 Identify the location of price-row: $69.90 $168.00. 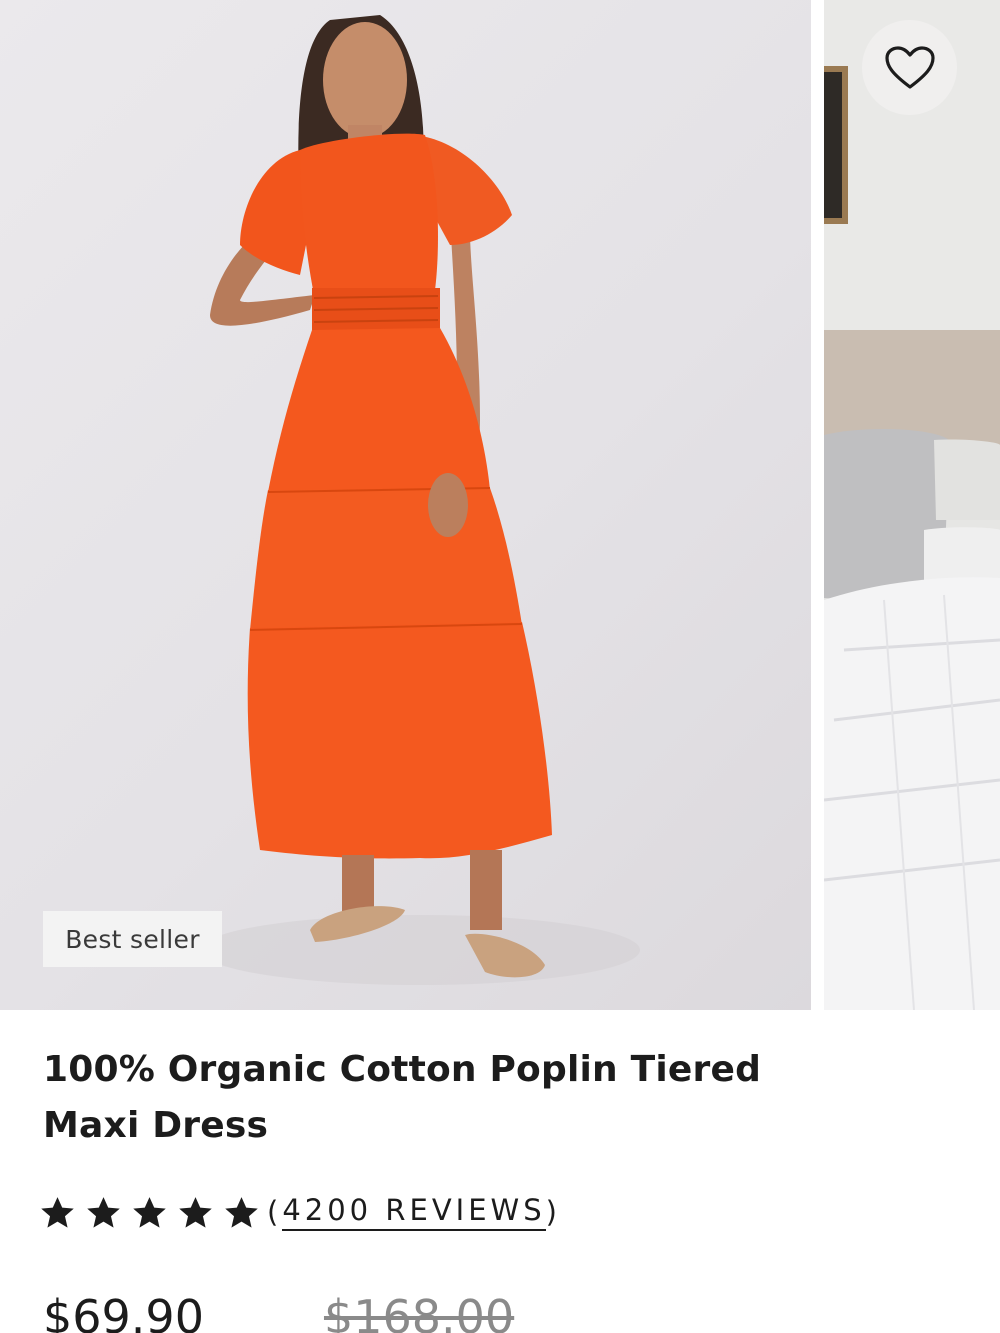
(278, 1311).